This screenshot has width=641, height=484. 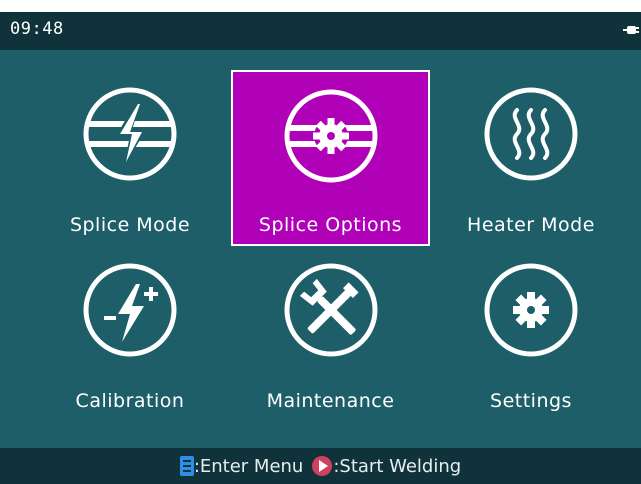 I want to click on menu-item-splice-options: Splice Options, so click(x=330, y=158).